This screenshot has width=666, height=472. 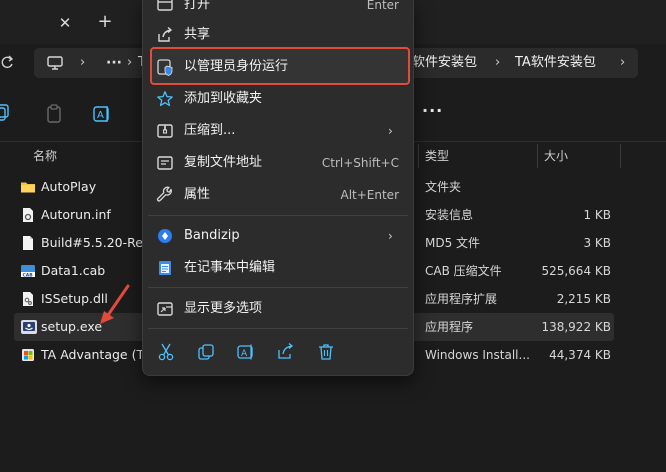 What do you see at coordinates (97, 354) in the screenshot?
I see `file-name: TA Advantage (Th` at bounding box center [97, 354].